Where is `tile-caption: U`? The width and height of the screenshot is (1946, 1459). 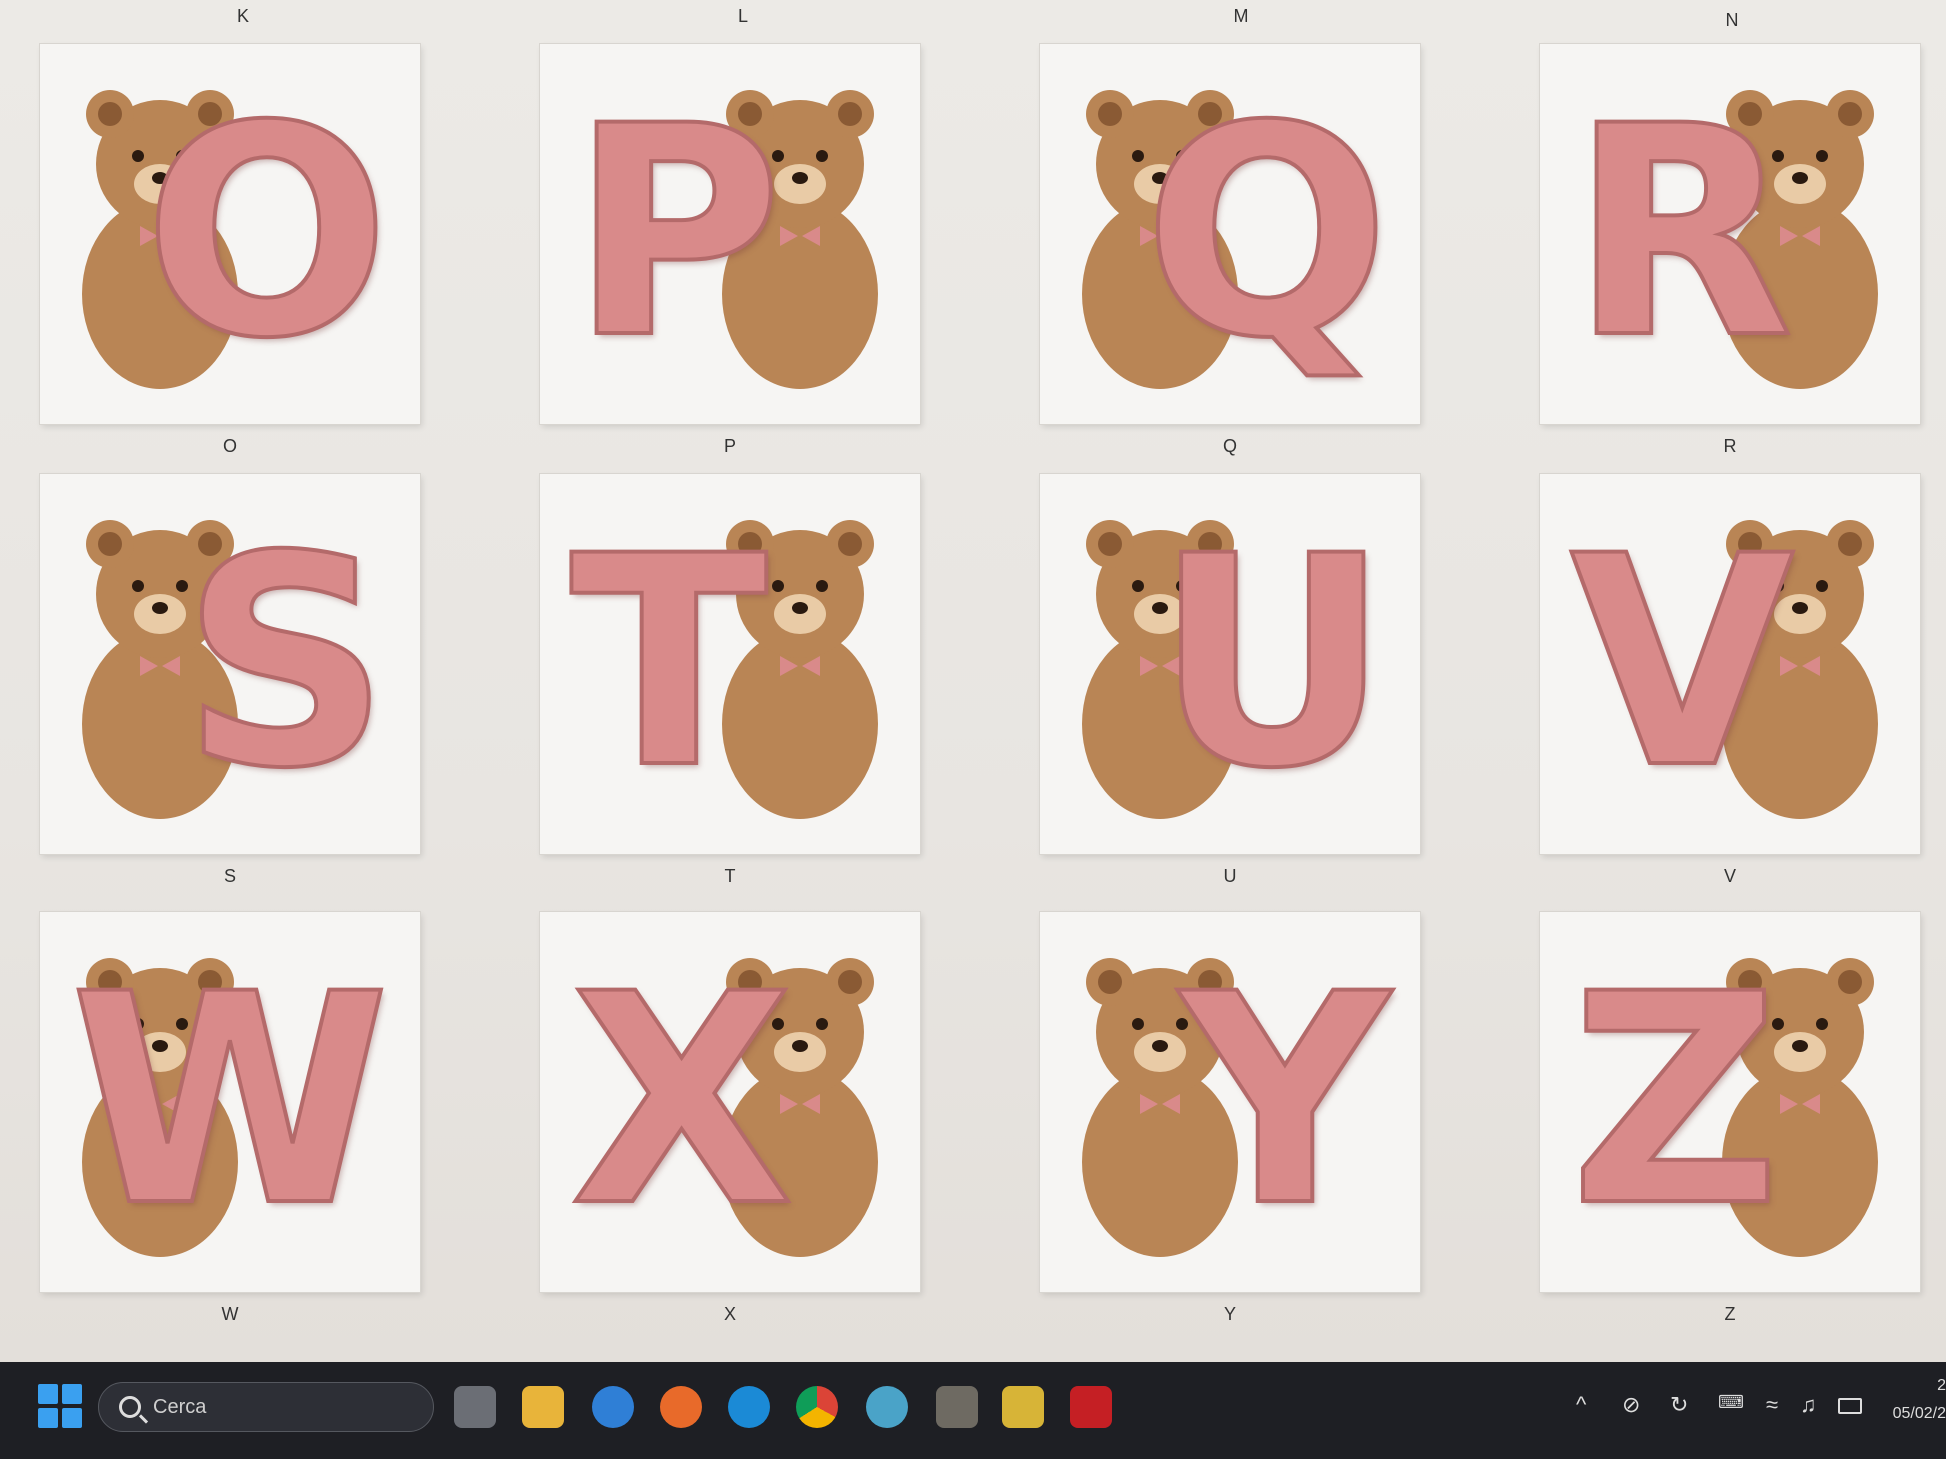 tile-caption: U is located at coordinates (1230, 876).